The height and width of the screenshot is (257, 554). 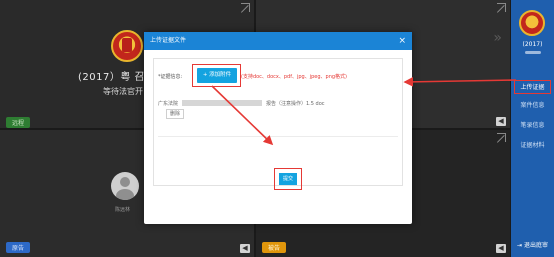 What do you see at coordinates (242, 115) in the screenshot?
I see `arrow-to-submit` at bounding box center [242, 115].